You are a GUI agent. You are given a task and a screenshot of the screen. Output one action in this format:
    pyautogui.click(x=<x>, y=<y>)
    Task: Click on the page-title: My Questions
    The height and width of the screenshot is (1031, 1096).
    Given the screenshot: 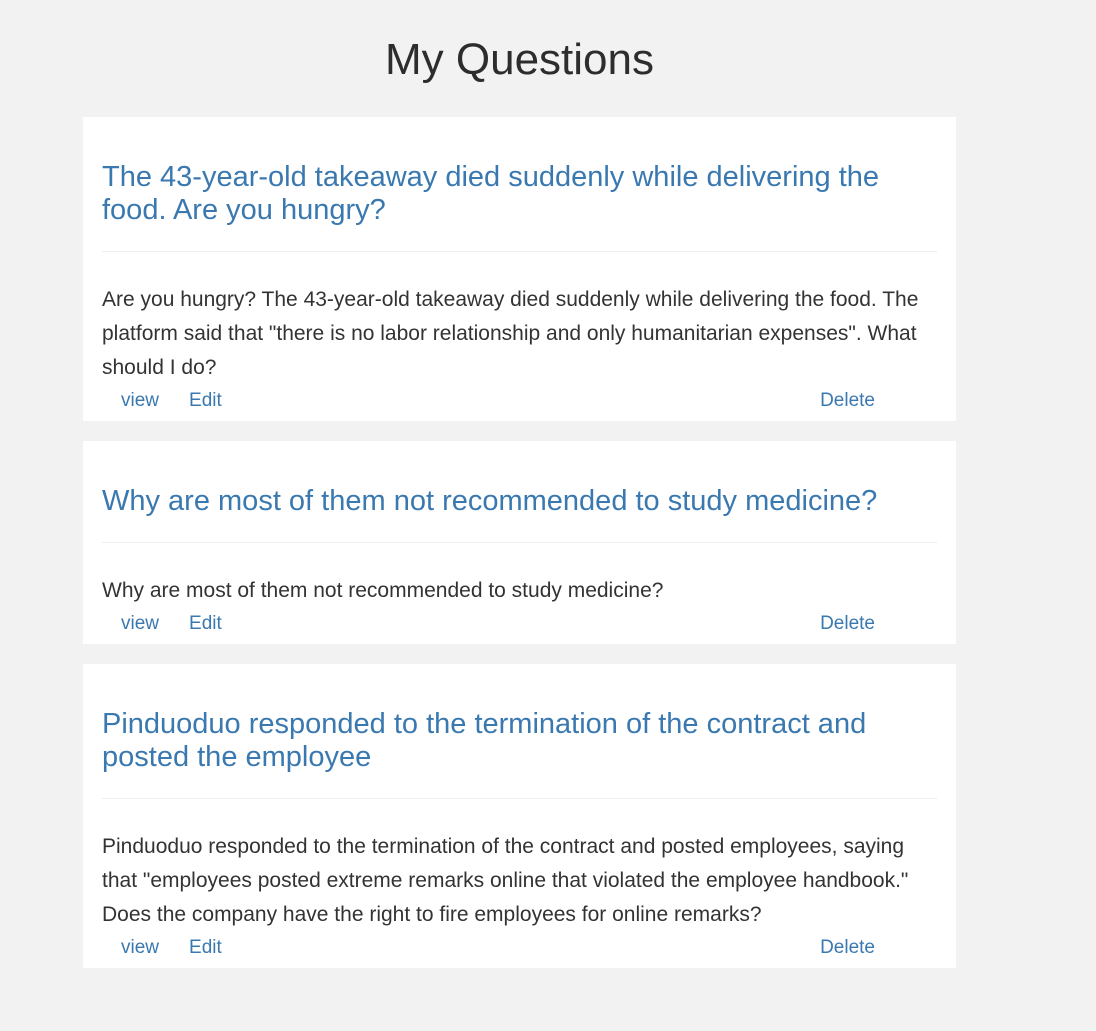 What is the action you would take?
    pyautogui.click(x=519, y=59)
    